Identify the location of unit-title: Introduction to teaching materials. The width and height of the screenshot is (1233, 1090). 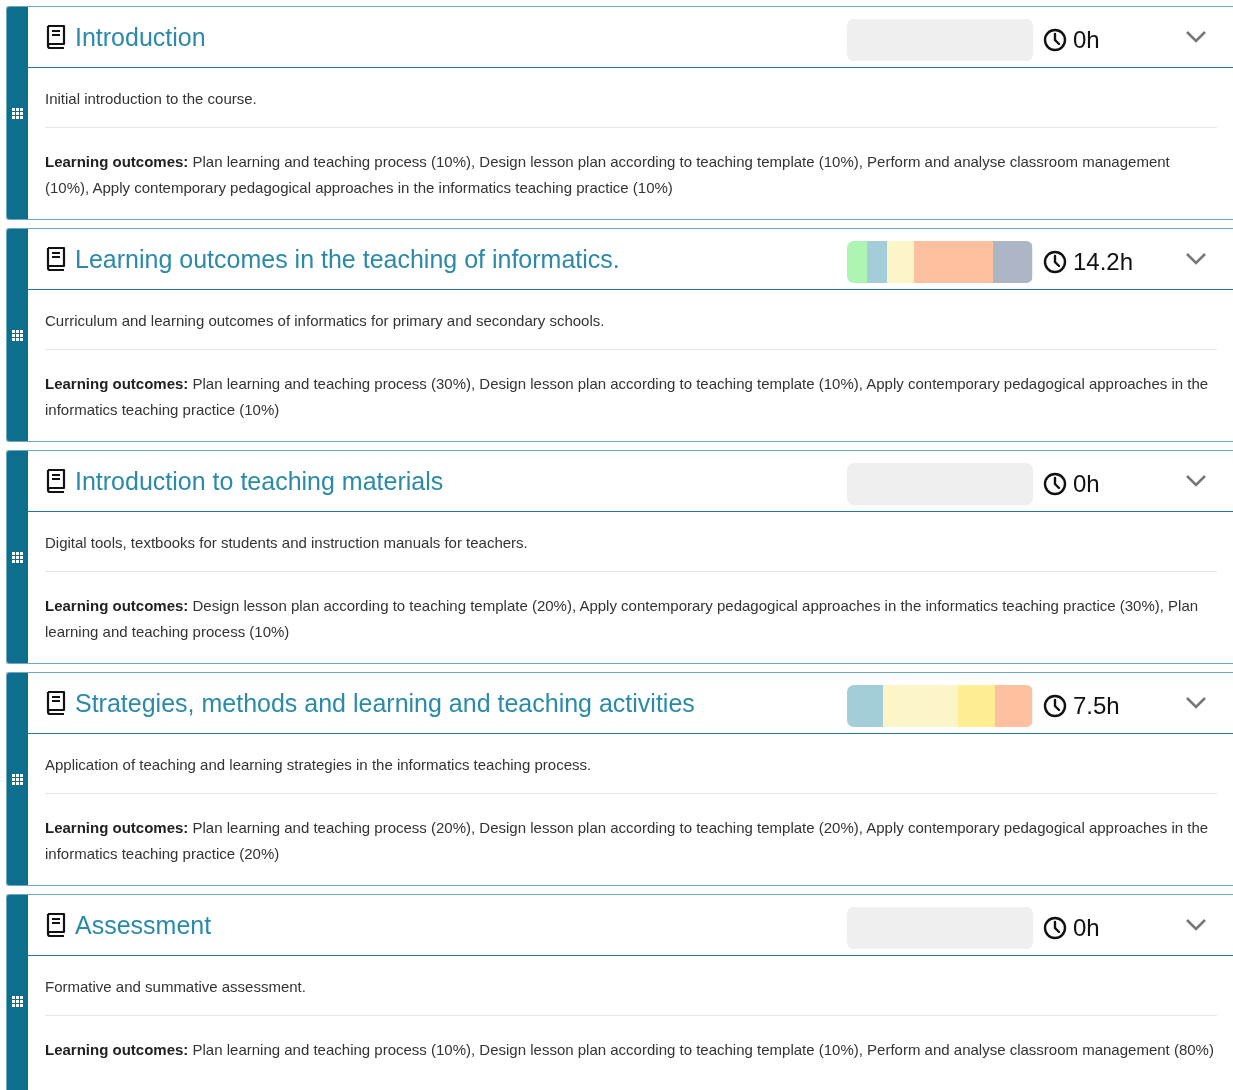
(461, 481).